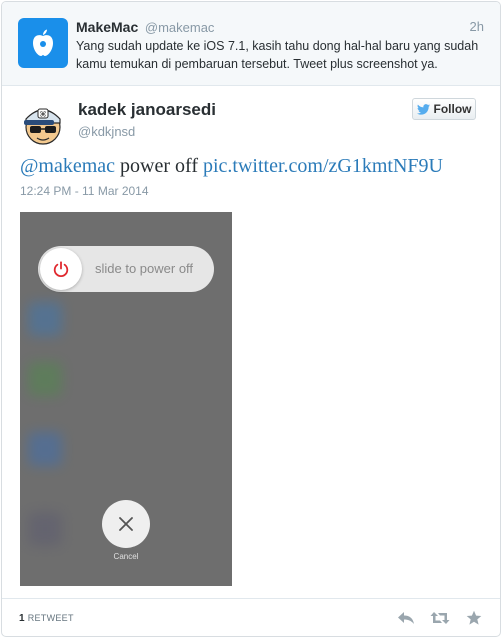 This screenshot has width=502, height=638. What do you see at coordinates (423, 109) in the screenshot?
I see `twitter-bird-icon` at bounding box center [423, 109].